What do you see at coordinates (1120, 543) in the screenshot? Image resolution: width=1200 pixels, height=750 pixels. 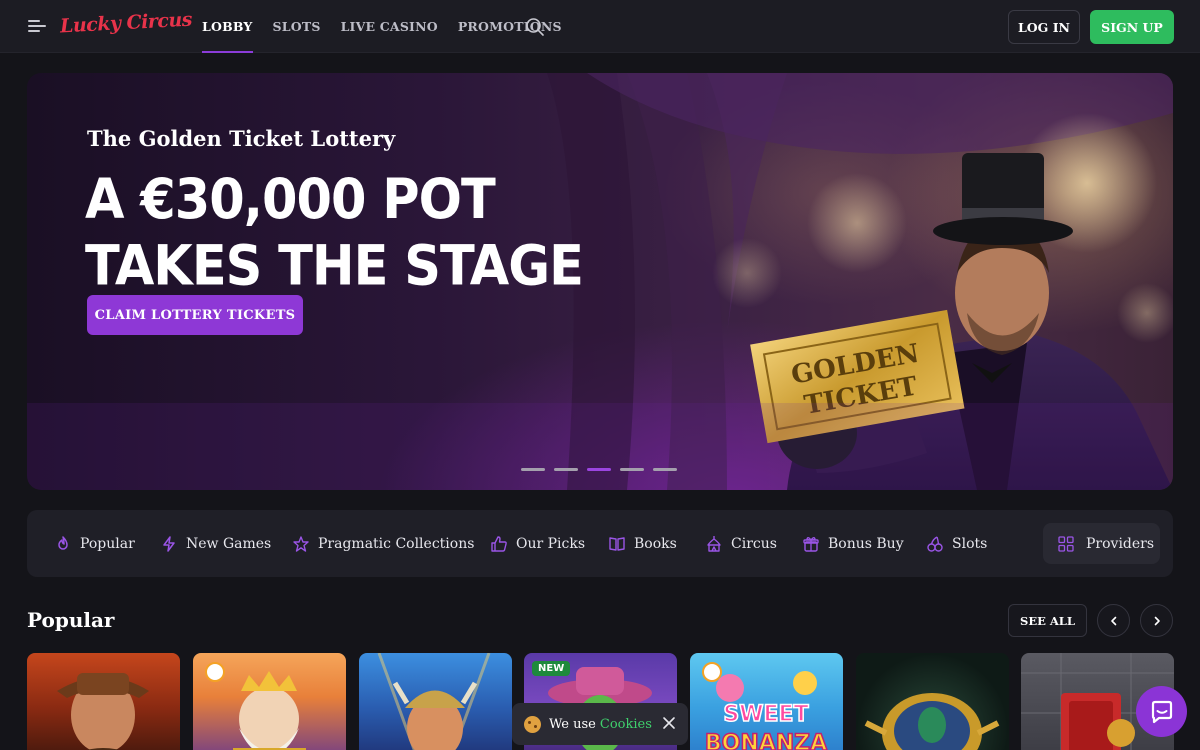 I see `providers-label: Providers` at bounding box center [1120, 543].